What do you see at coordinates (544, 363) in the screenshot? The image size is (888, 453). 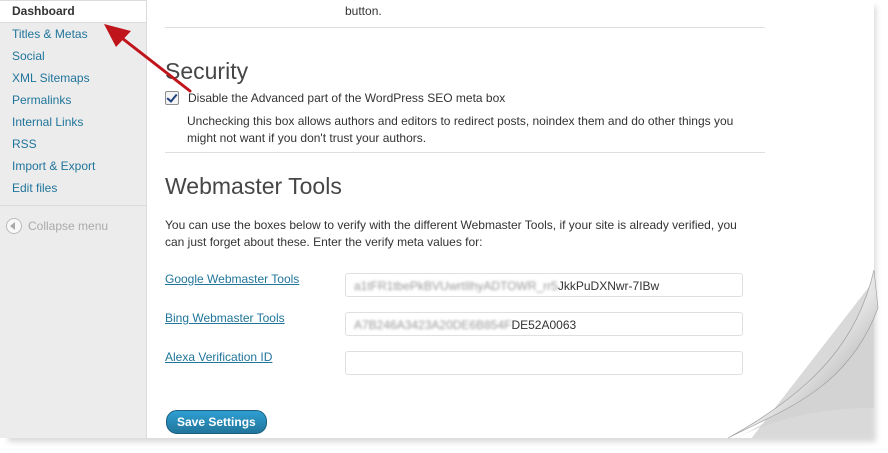 I see `alexa-verify-input` at bounding box center [544, 363].